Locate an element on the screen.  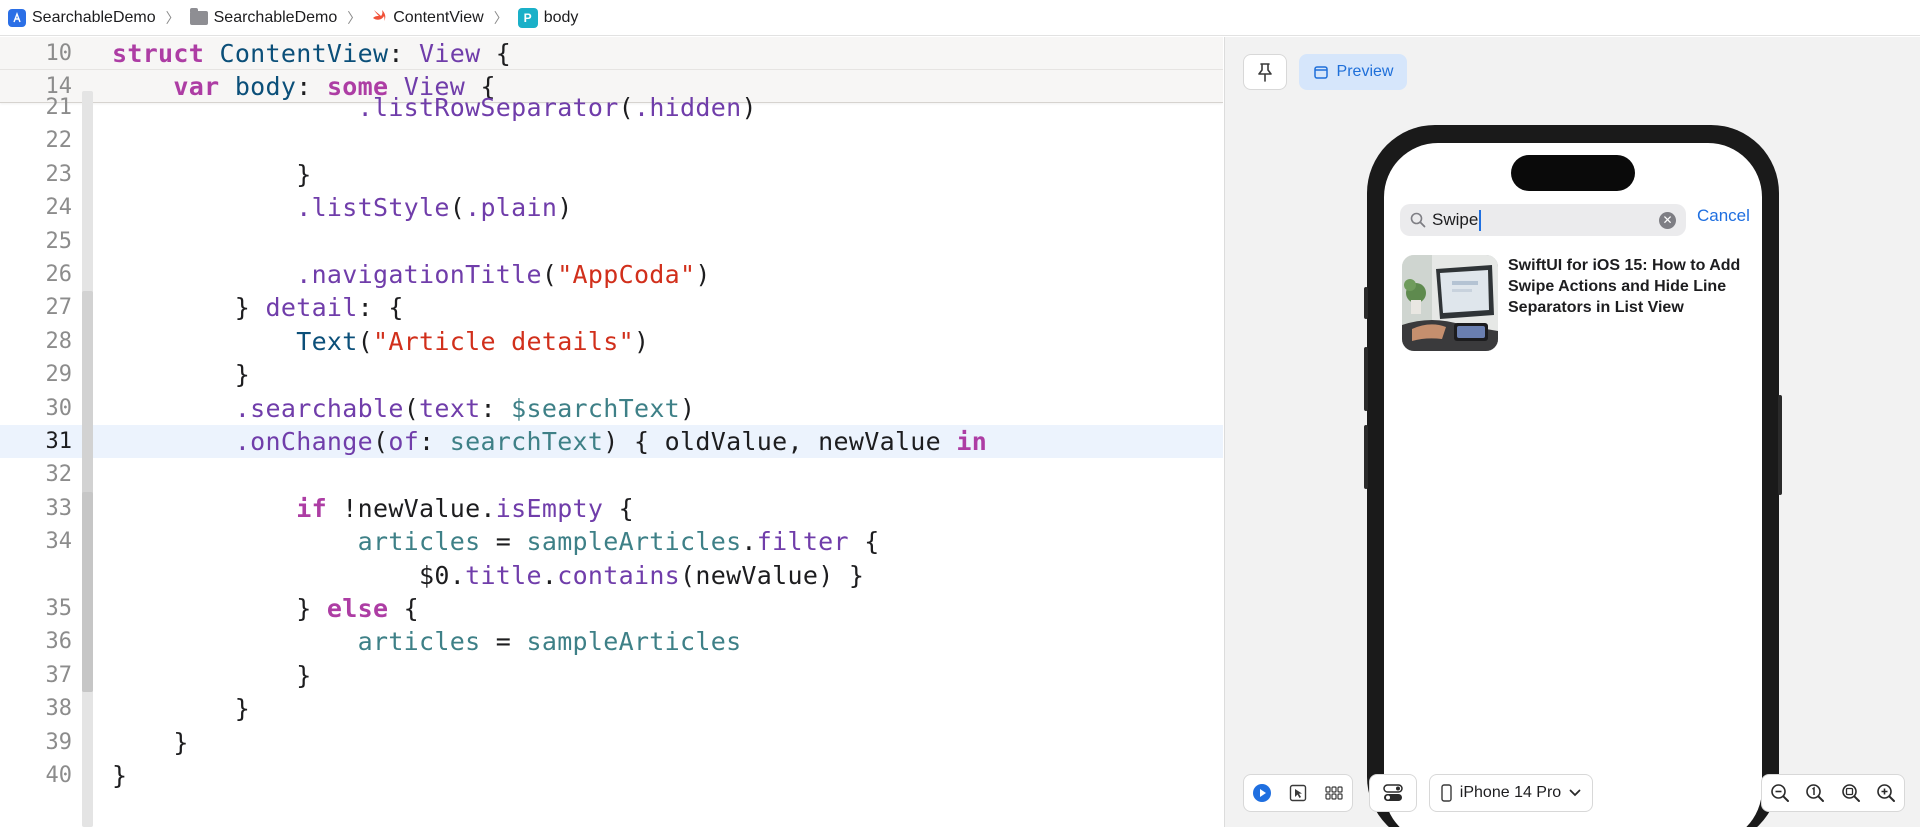
code-line: 32 is located at coordinates (611, 474).